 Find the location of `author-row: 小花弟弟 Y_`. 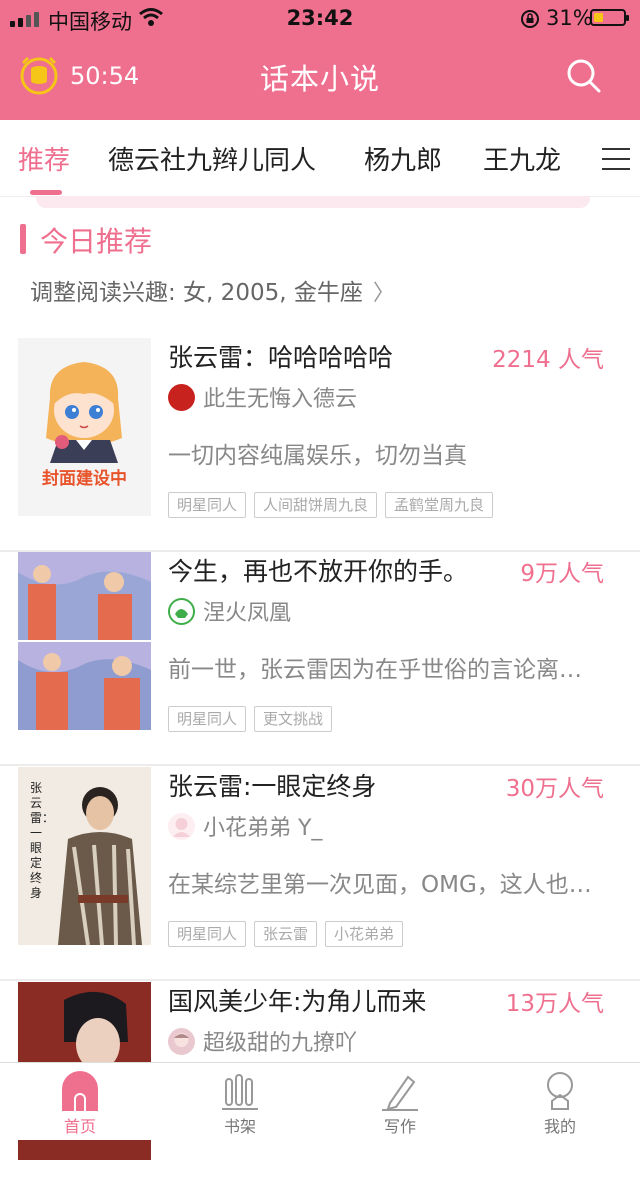

author-row: 小花弟弟 Y_ is located at coordinates (245, 826).